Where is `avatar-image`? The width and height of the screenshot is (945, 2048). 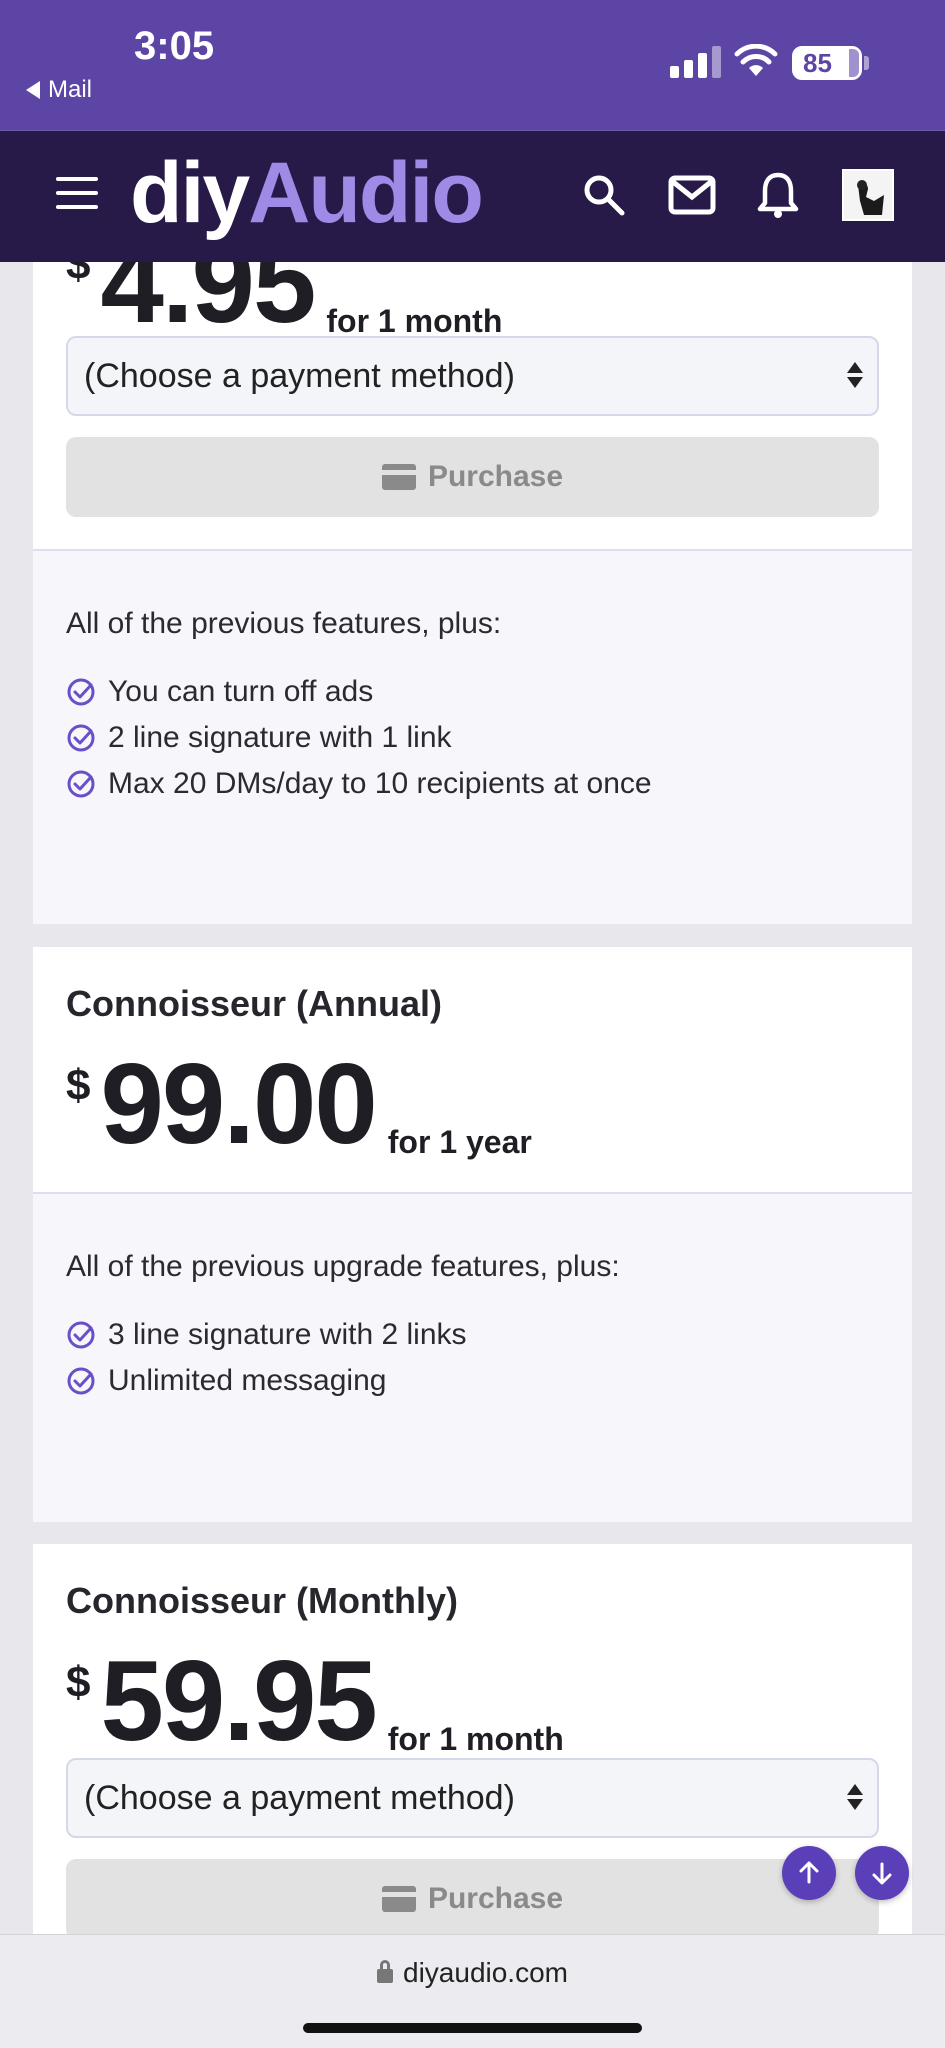
avatar-image is located at coordinates (868, 195).